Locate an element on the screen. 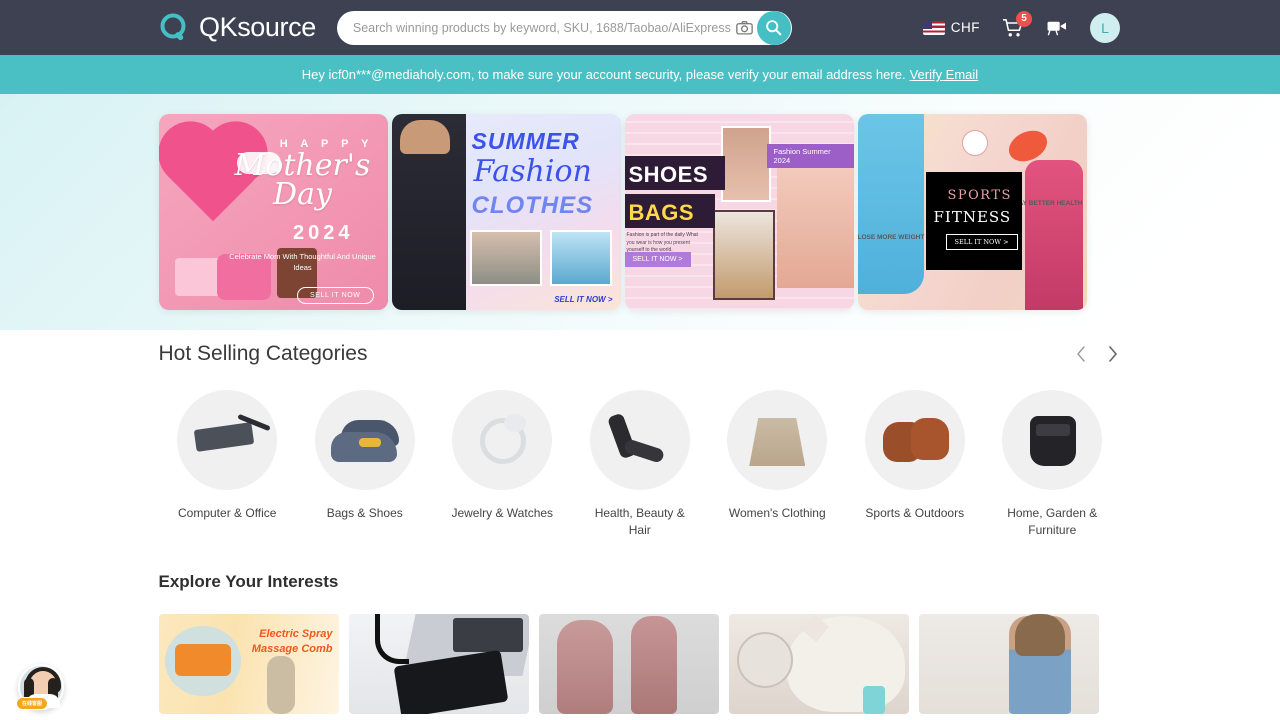 The height and width of the screenshot is (720, 1280). categories-title: Hot Selling Categories is located at coordinates (263, 353).